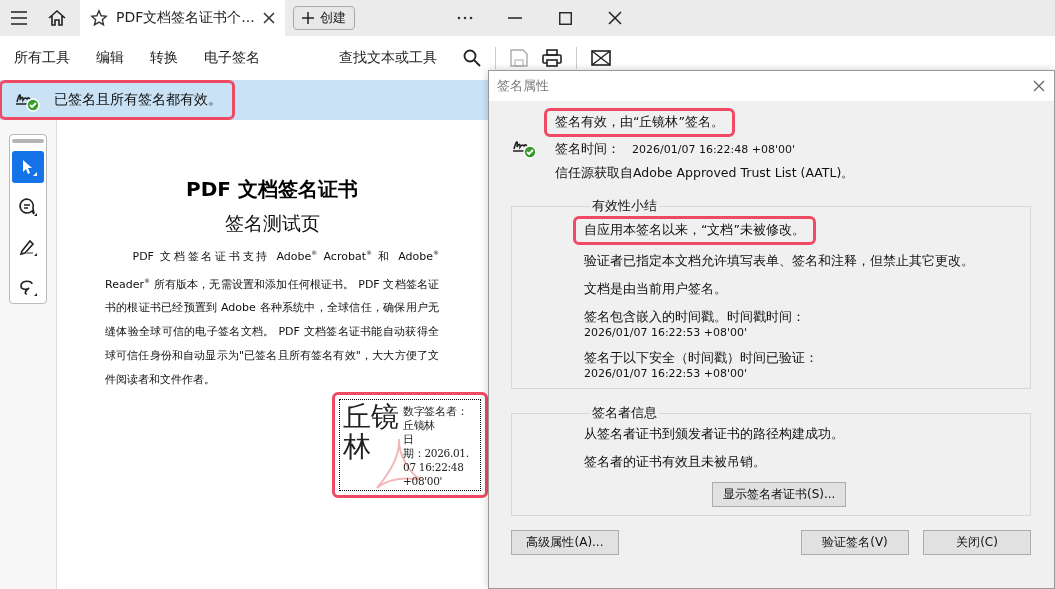 The width and height of the screenshot is (1055, 589). Describe the element at coordinates (28, 287) in the screenshot. I see `lasso-icon` at that location.